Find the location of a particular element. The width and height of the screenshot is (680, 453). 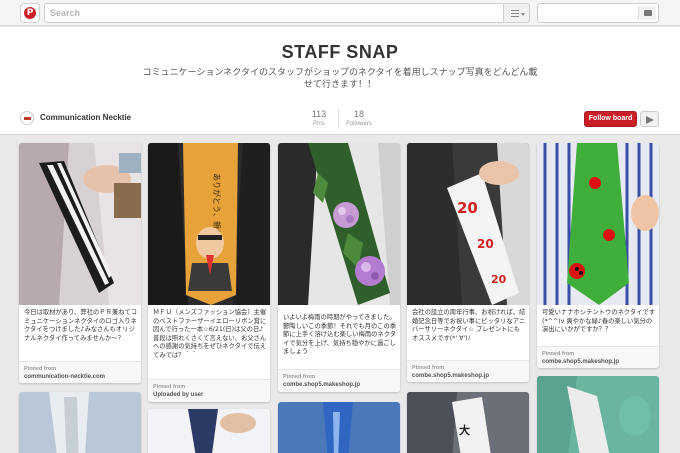

followers-count: 18 is located at coordinates (358, 114).